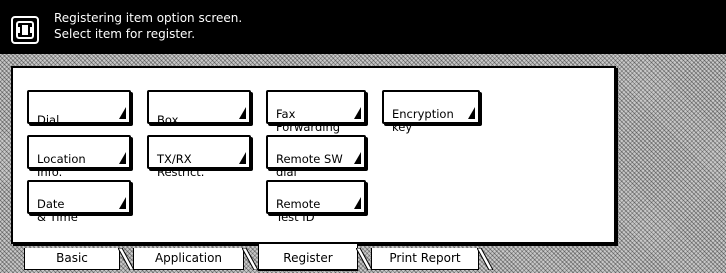 The height and width of the screenshot is (273, 726). Describe the element at coordinates (199, 108) in the screenshot. I see `box-button: Box` at that location.